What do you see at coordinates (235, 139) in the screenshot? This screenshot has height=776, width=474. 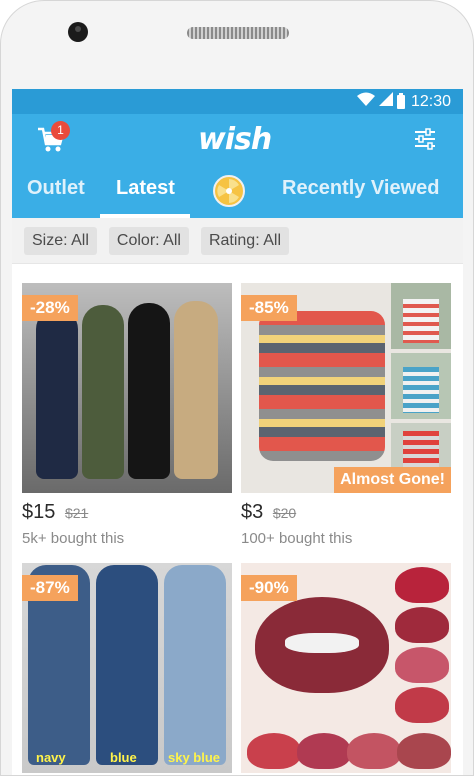 I see `wish-logo: wish` at bounding box center [235, 139].